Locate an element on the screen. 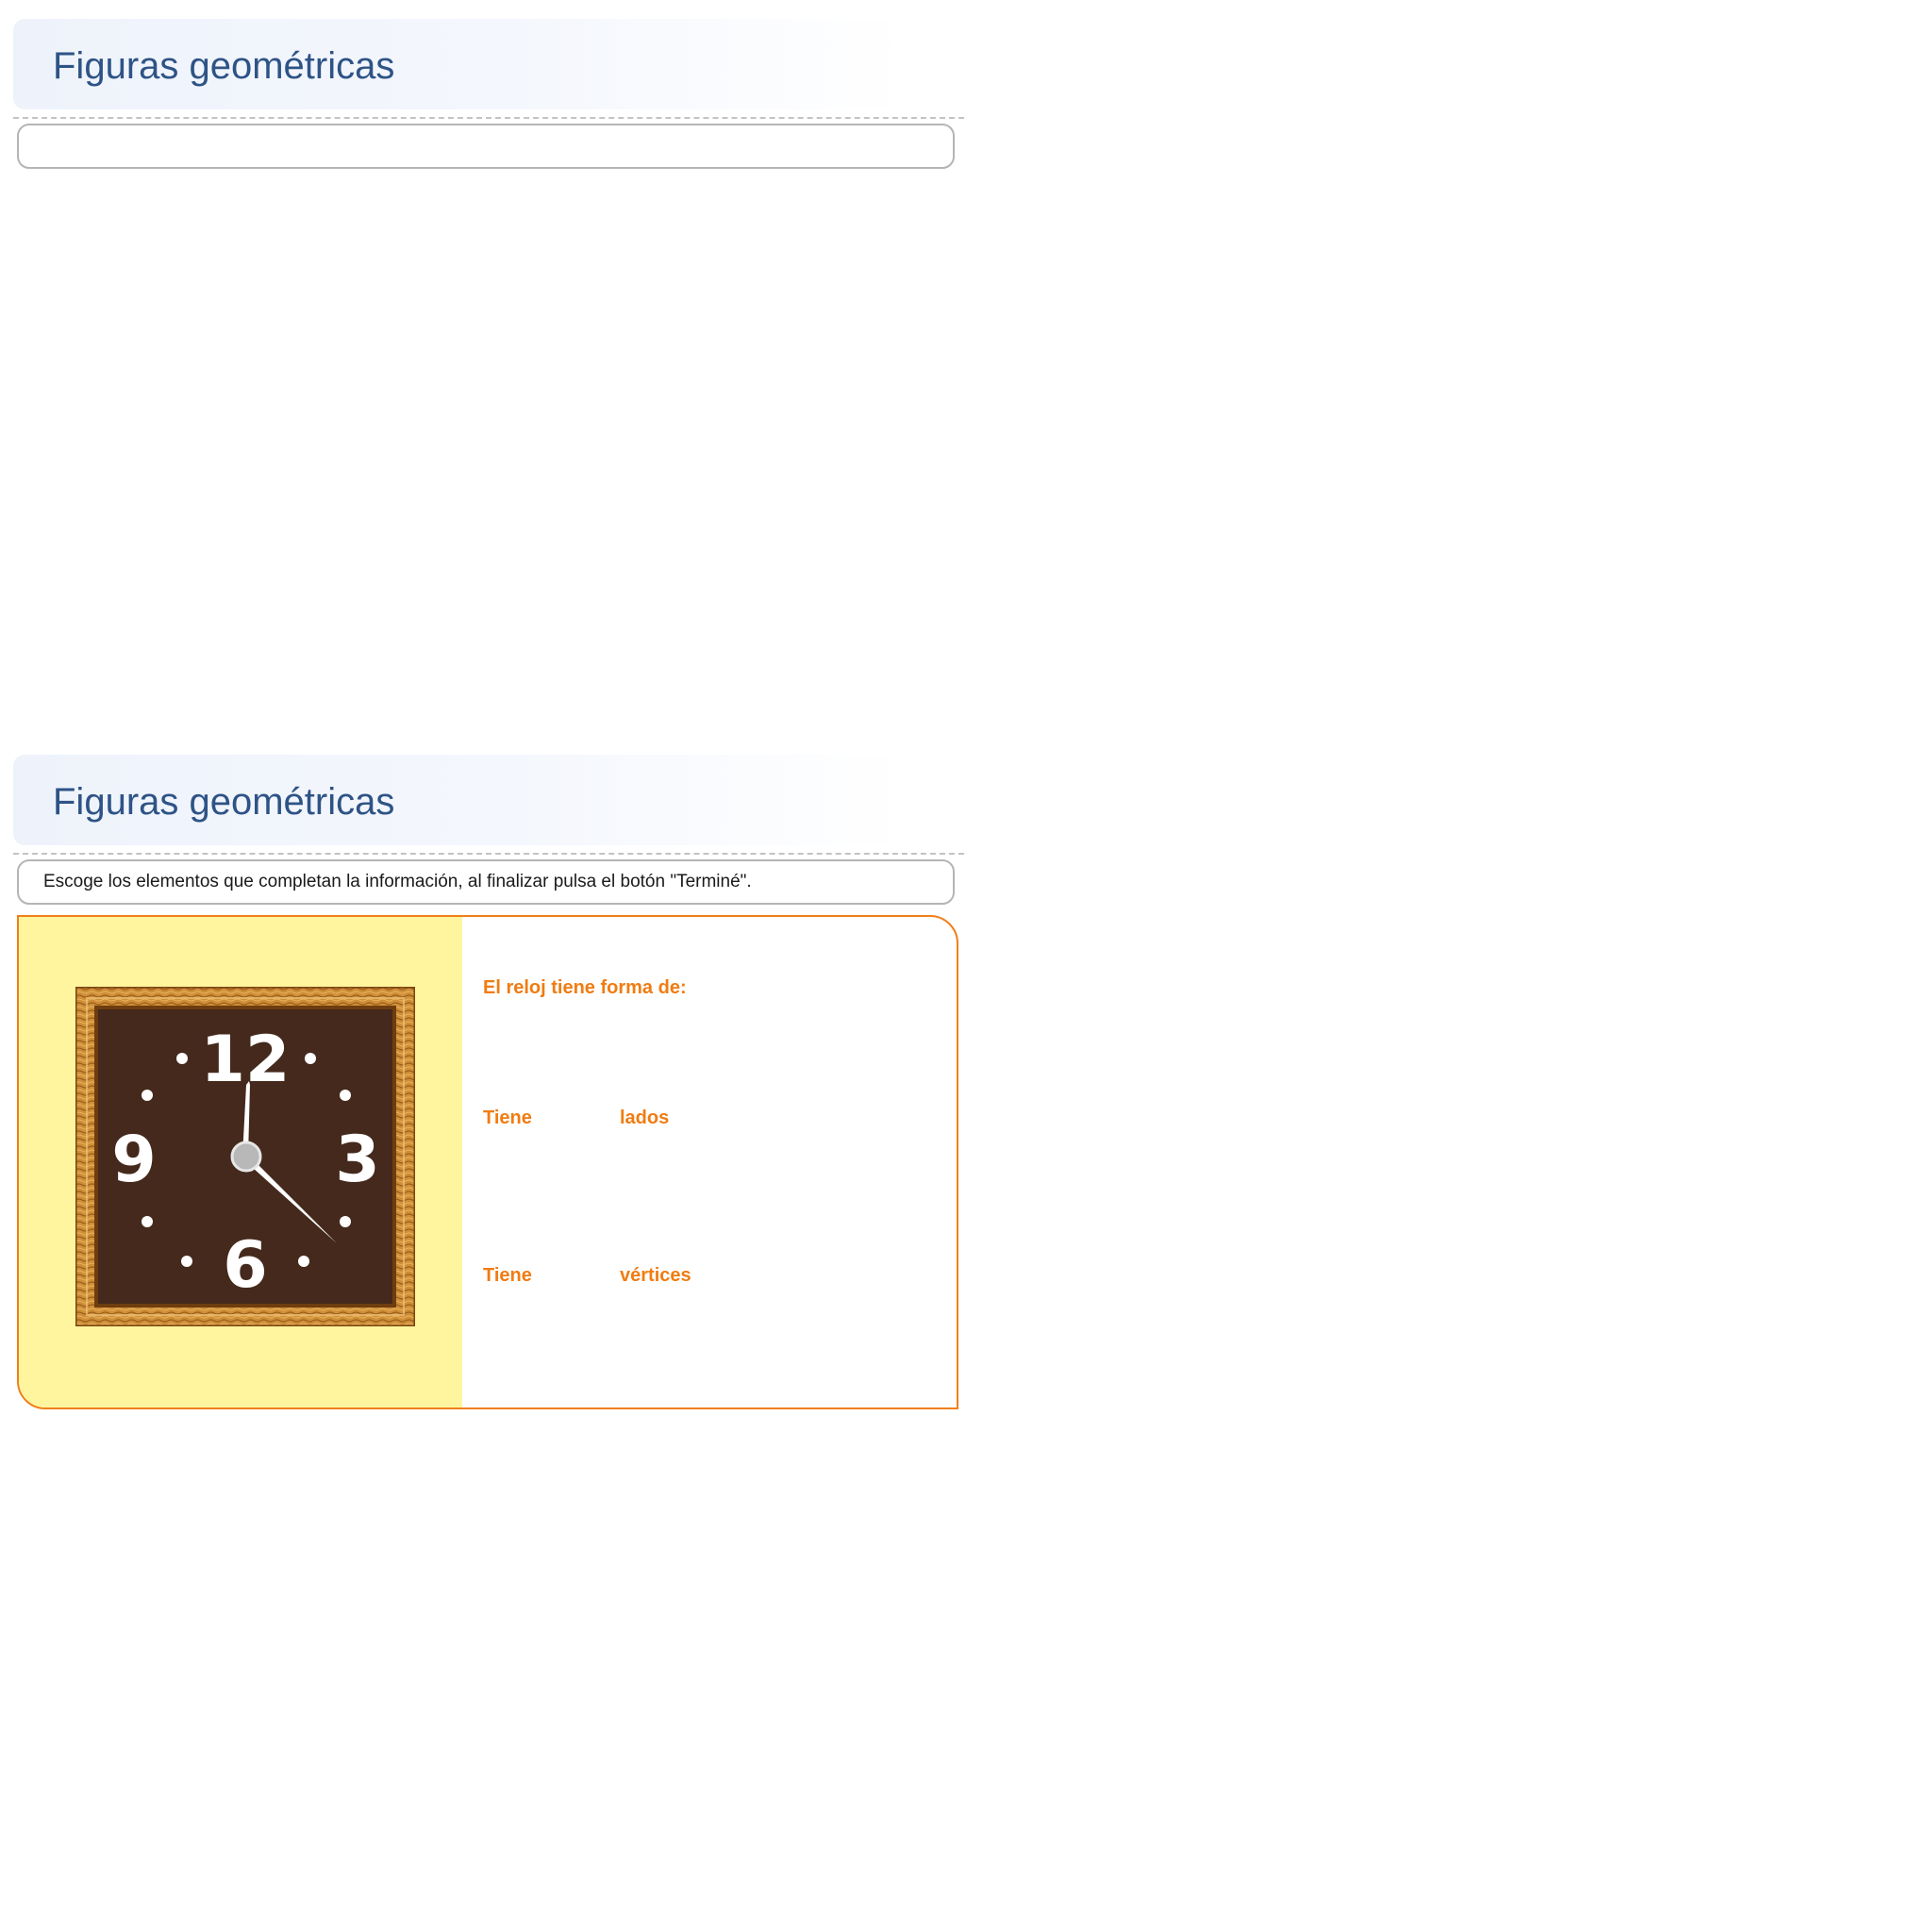  shape-question: El reloj tiene forma de: is located at coordinates (585, 988).